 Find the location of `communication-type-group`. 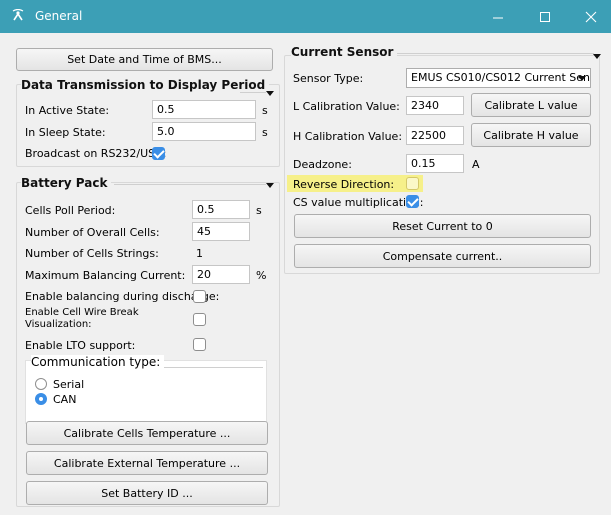

communication-type-group is located at coordinates (146, 392).